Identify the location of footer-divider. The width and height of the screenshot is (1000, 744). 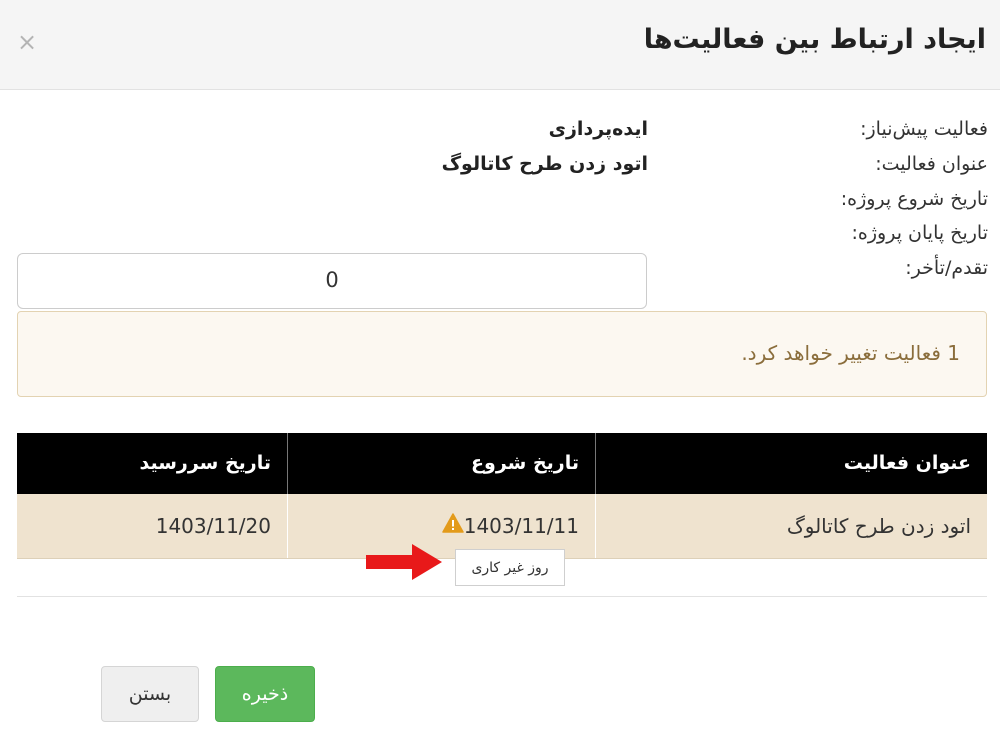
(502, 596).